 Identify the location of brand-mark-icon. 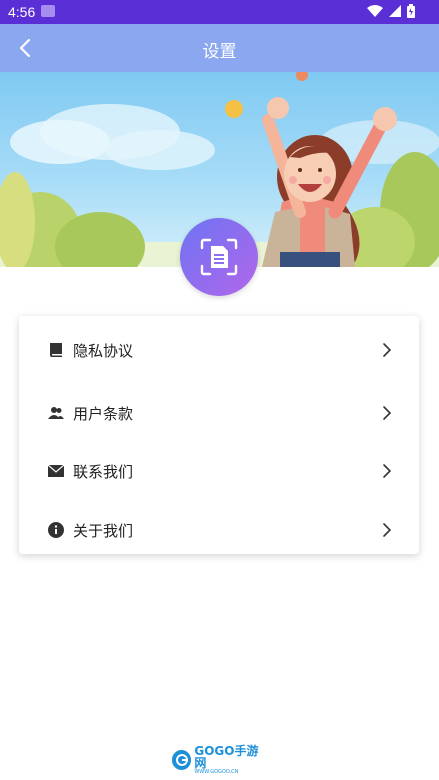
(182, 760).